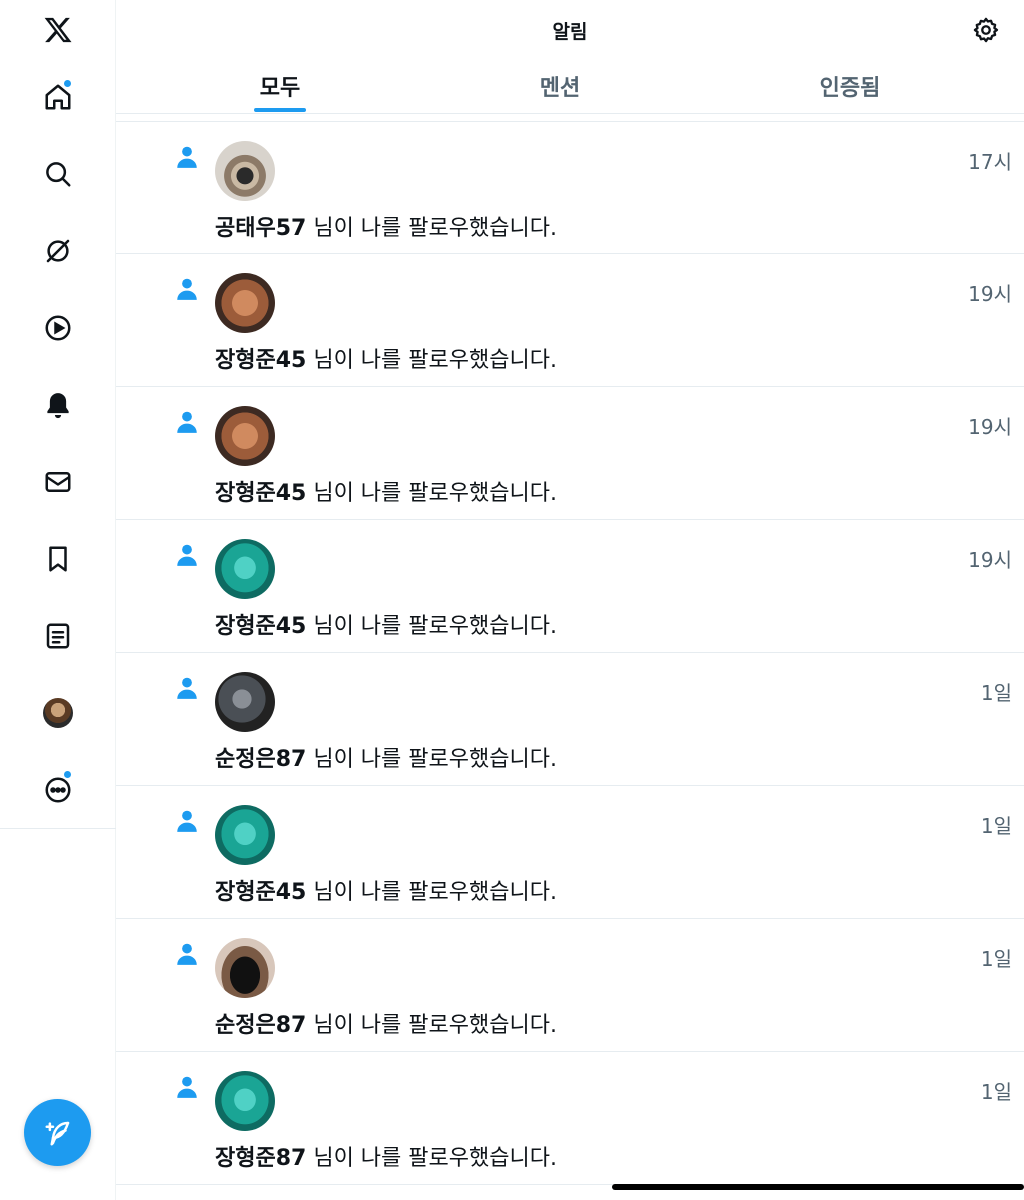  I want to click on grok-icon, so click(58, 251).